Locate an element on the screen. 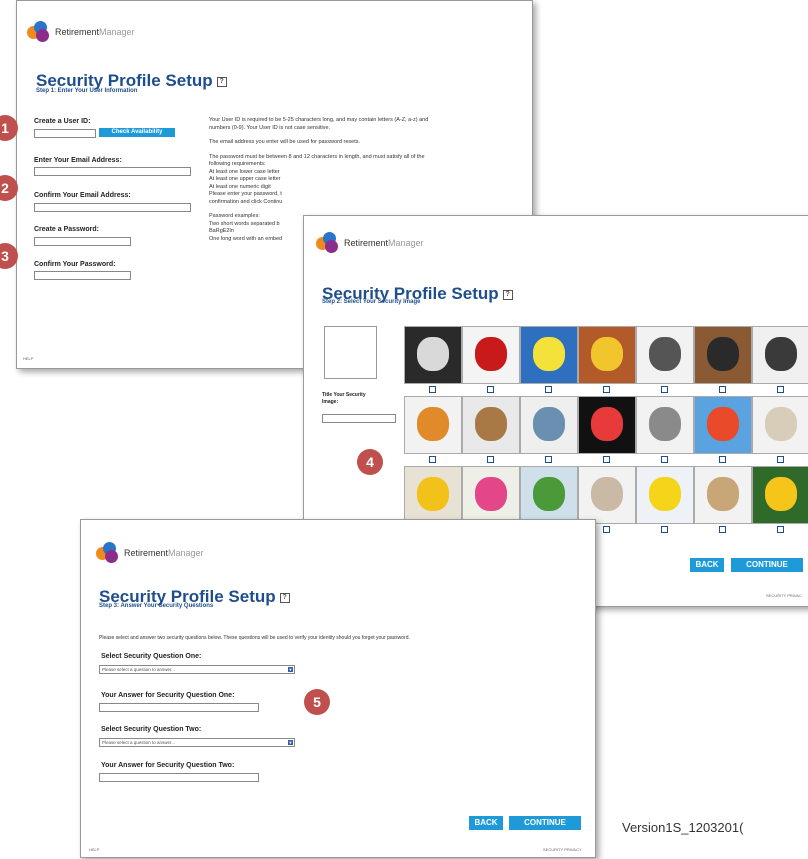 This screenshot has width=808, height=859. fan-icon is located at coordinates (433, 354).